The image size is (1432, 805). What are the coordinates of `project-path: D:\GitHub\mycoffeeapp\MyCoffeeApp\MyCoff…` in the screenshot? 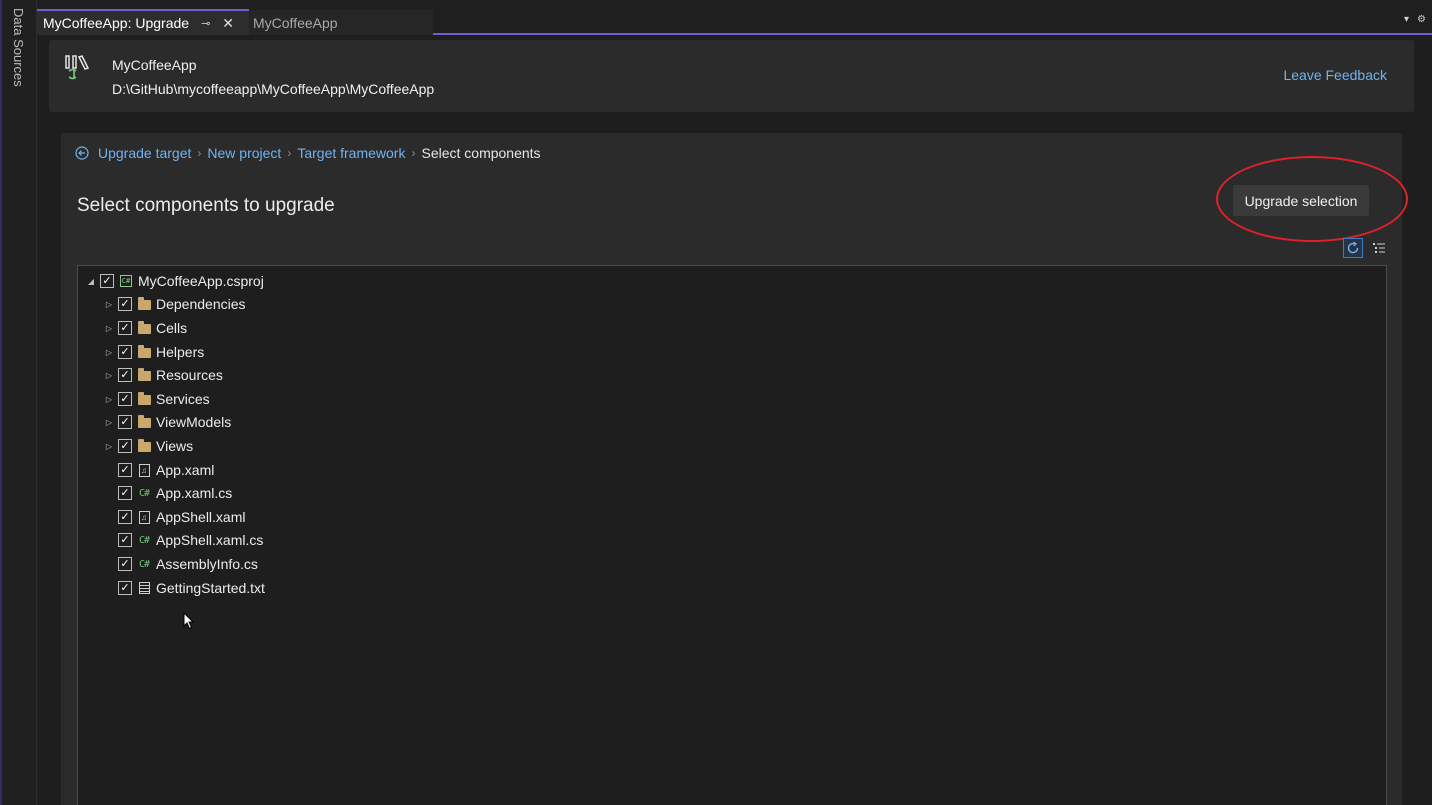 It's located at (273, 89).